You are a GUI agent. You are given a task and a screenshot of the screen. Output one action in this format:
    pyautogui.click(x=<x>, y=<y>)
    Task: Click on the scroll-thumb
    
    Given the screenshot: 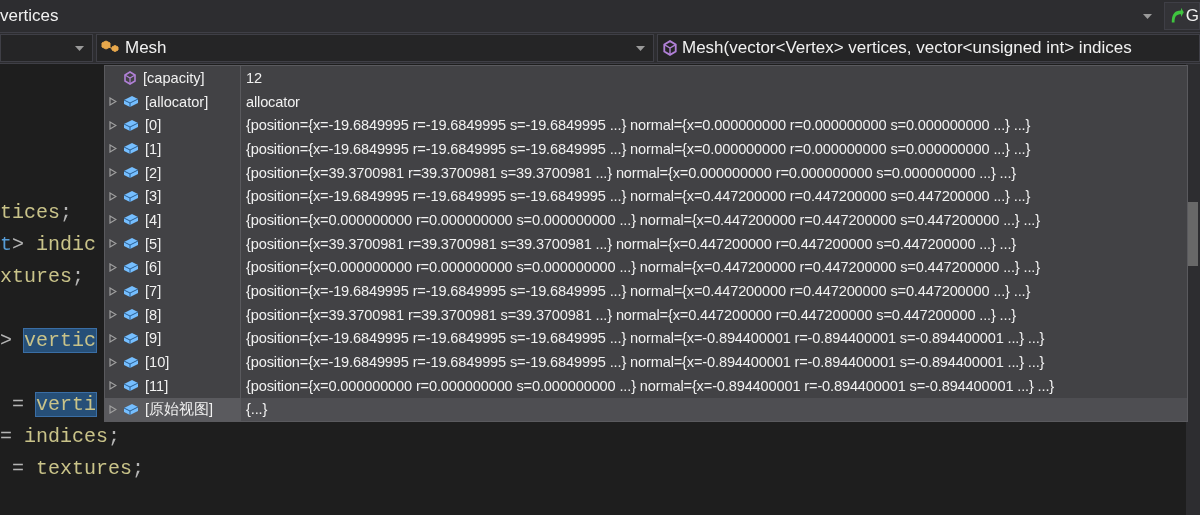 What is the action you would take?
    pyautogui.click(x=1193, y=234)
    